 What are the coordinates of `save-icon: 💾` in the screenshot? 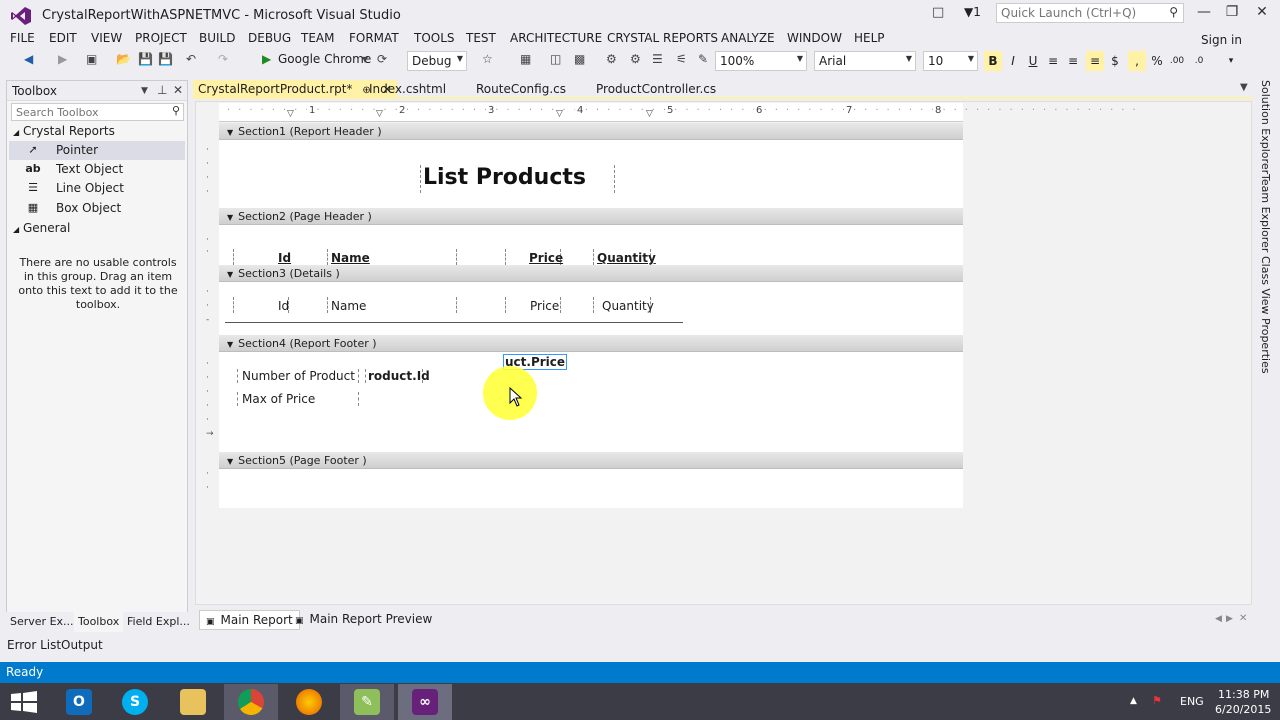 It's located at (145, 59).